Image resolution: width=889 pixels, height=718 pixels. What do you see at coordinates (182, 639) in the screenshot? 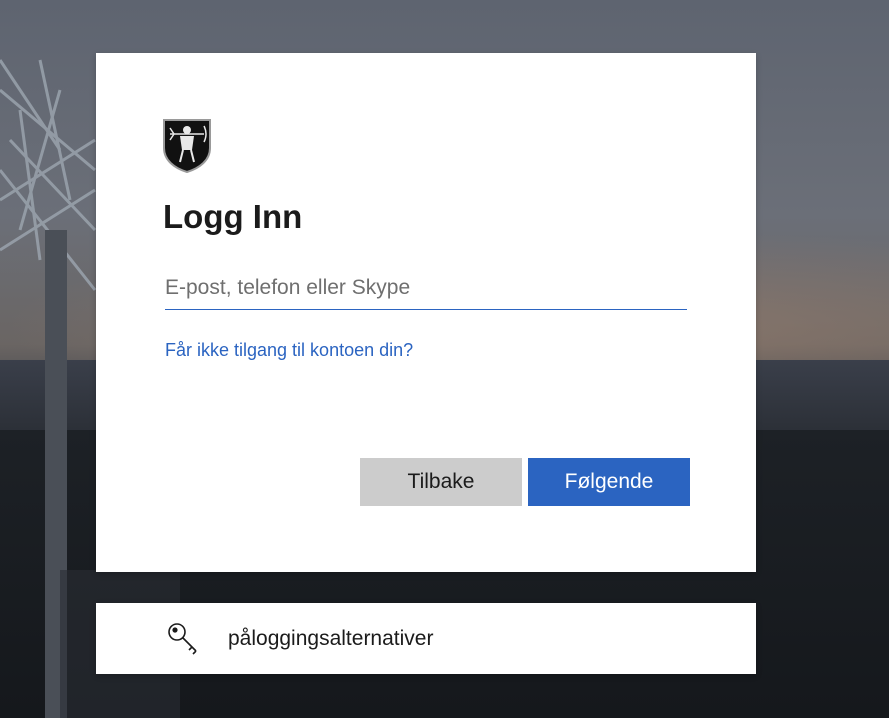
I see `key-icon` at bounding box center [182, 639].